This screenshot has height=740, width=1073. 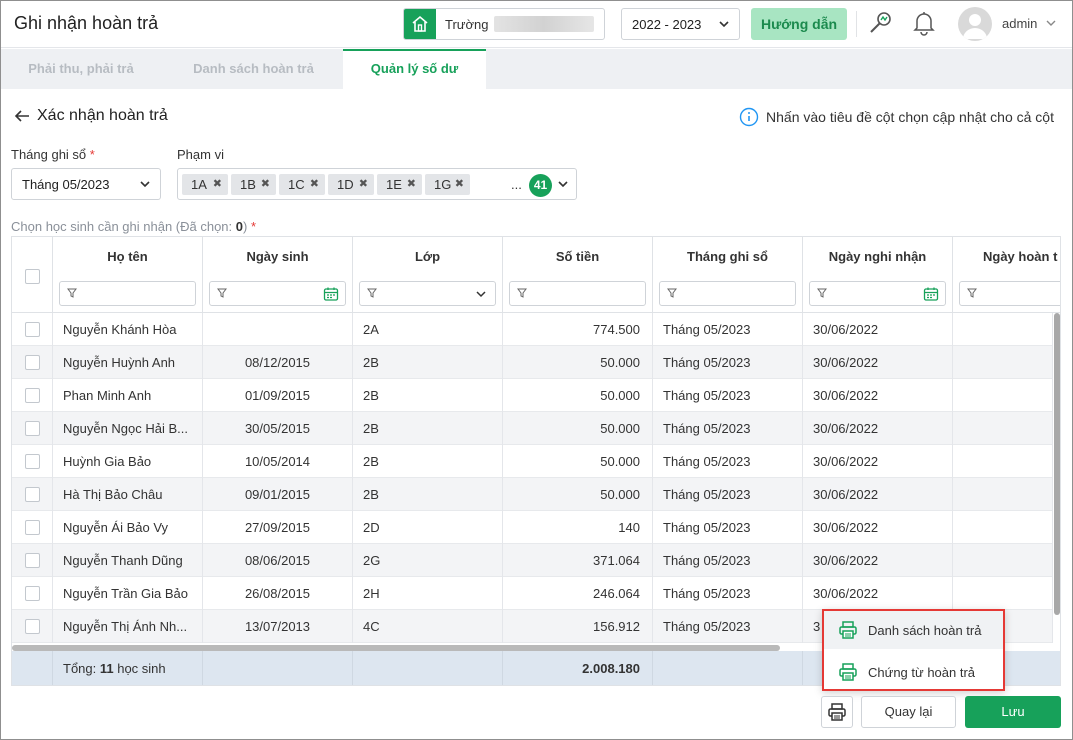 What do you see at coordinates (727, 256) in the screenshot?
I see `column-title: Tháng ghi sổ` at bounding box center [727, 256].